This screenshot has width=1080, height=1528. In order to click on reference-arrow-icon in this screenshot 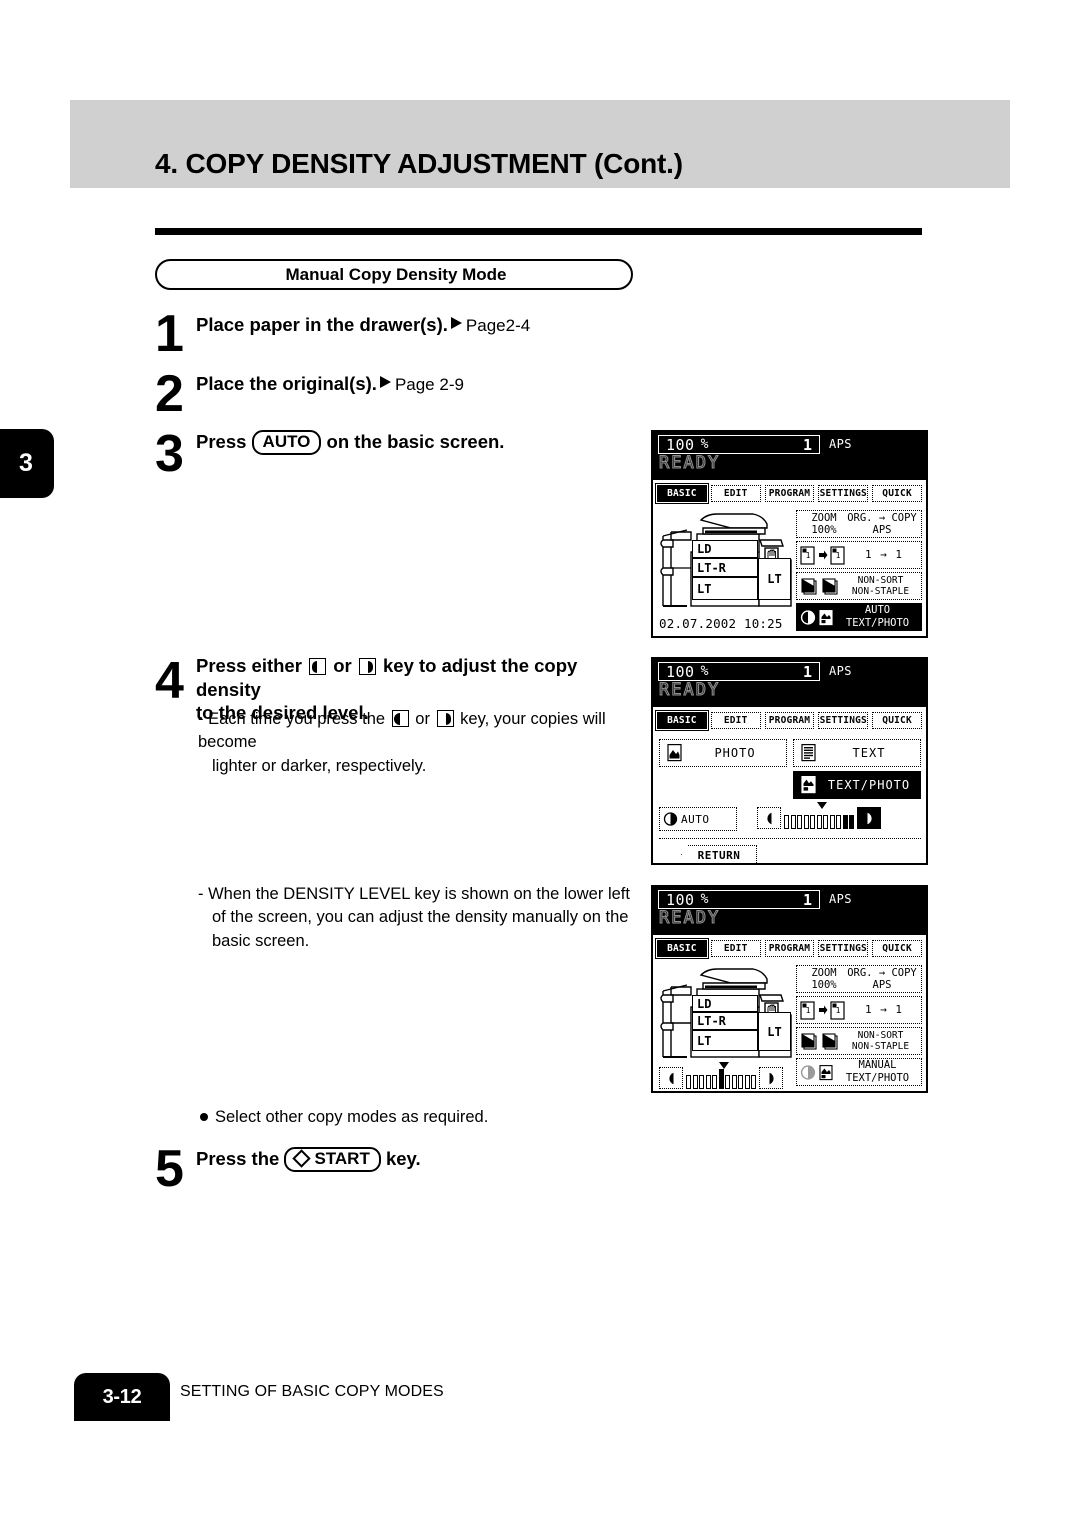, I will do `click(385, 382)`.